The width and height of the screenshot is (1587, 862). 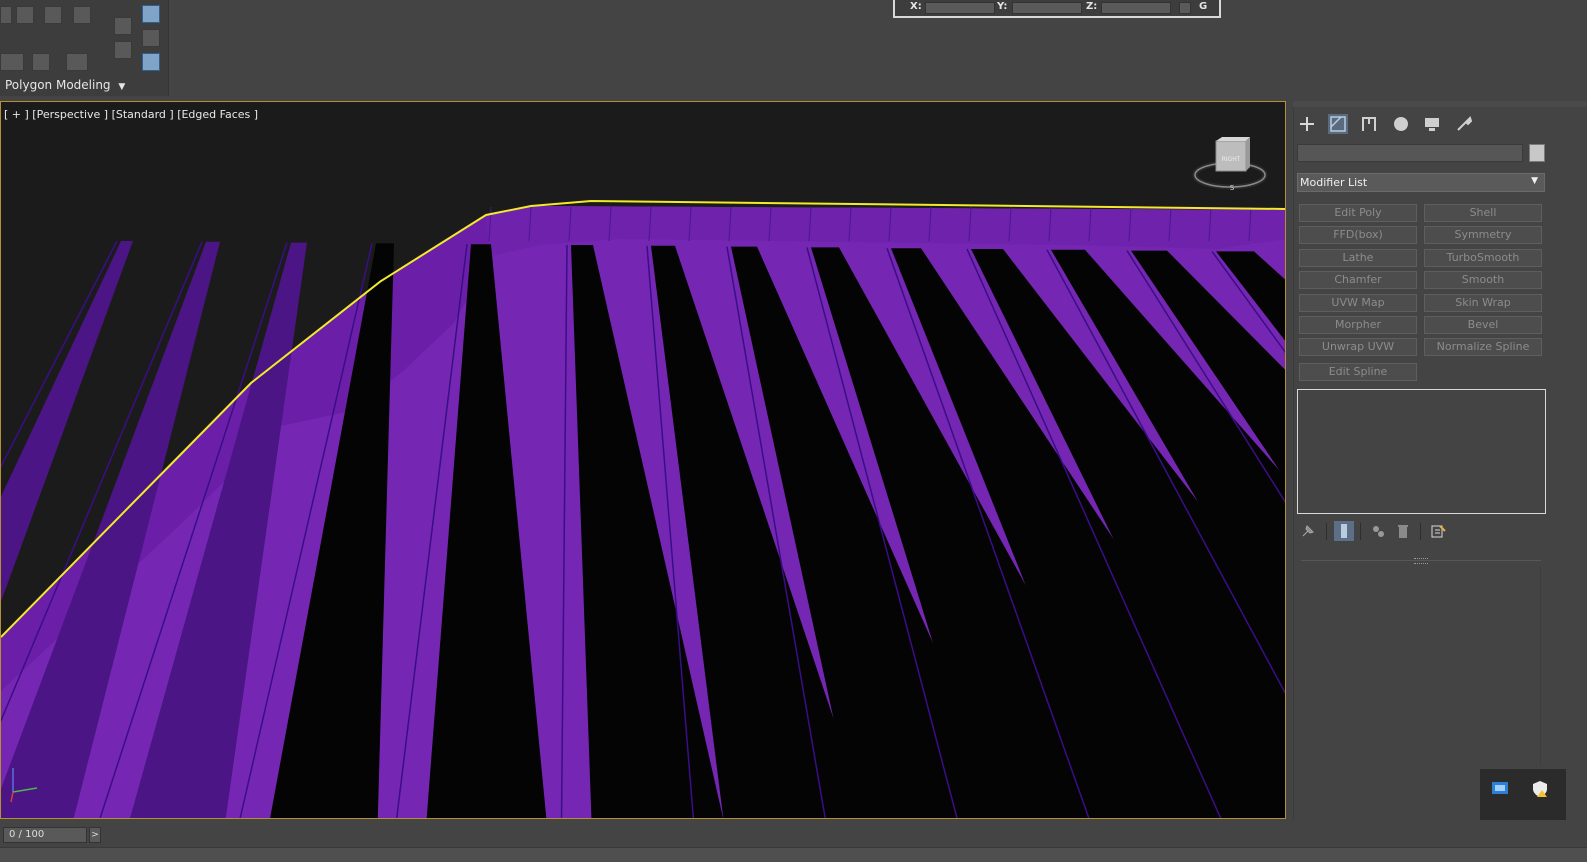 What do you see at coordinates (1047, 8) in the screenshot?
I see `y-coord-field` at bounding box center [1047, 8].